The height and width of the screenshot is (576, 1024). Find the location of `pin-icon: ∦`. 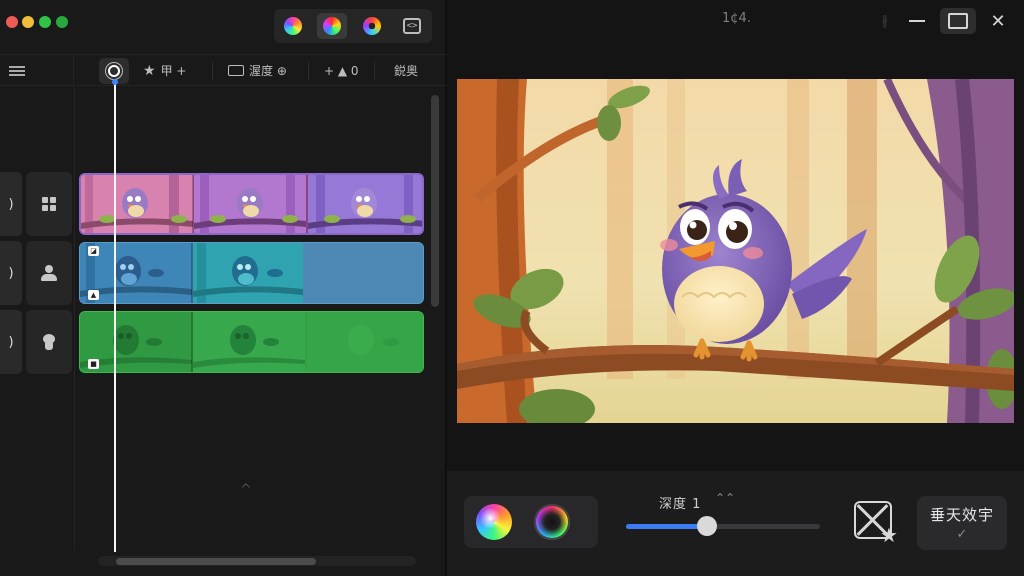

pin-icon: ∦ is located at coordinates (885, 21).